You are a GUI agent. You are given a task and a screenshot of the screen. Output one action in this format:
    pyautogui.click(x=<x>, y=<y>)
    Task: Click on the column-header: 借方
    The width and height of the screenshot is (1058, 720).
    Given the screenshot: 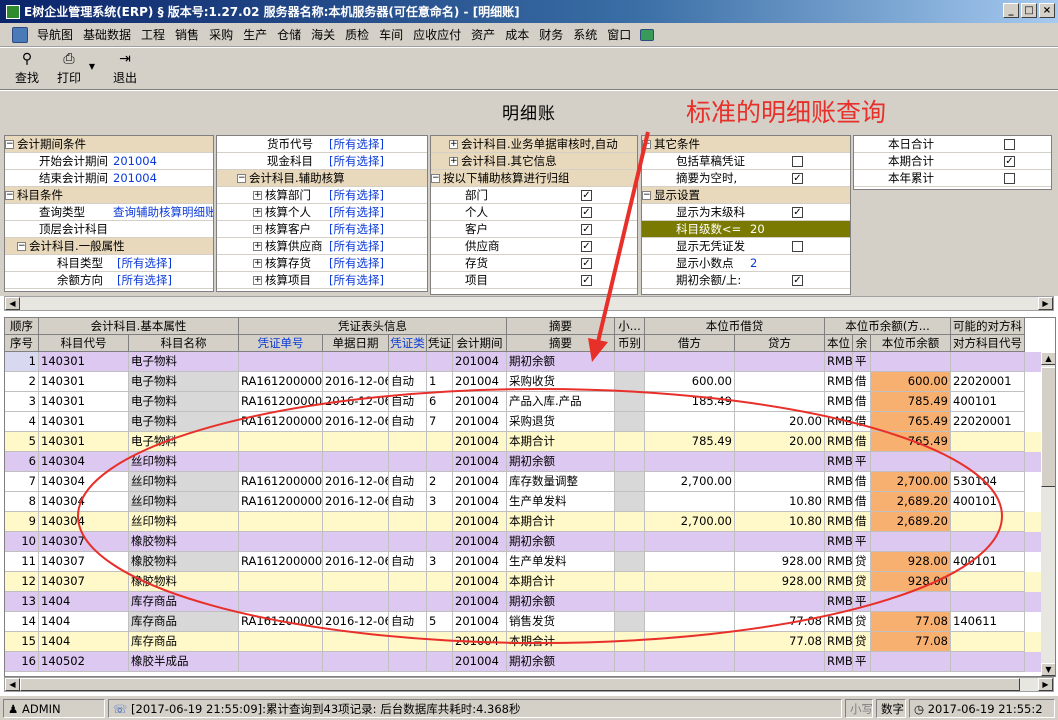 What is the action you would take?
    pyautogui.click(x=690, y=343)
    